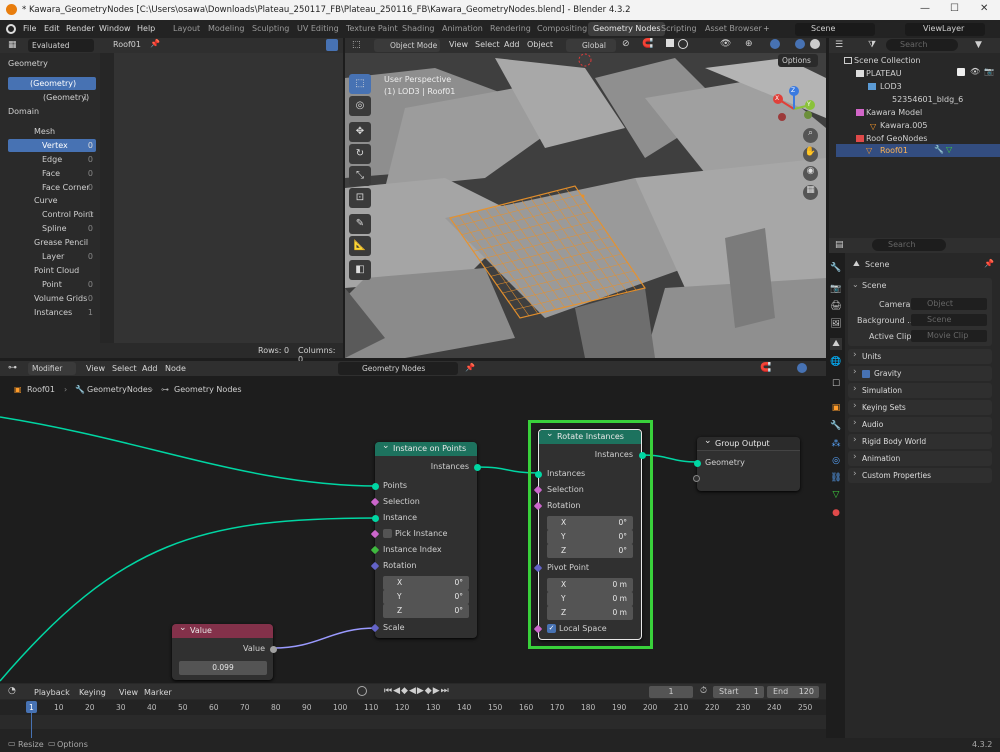 This screenshot has width=1000, height=752. What do you see at coordinates (839, 245) in the screenshot?
I see `properties-editor-type-icon: ▤` at bounding box center [839, 245].